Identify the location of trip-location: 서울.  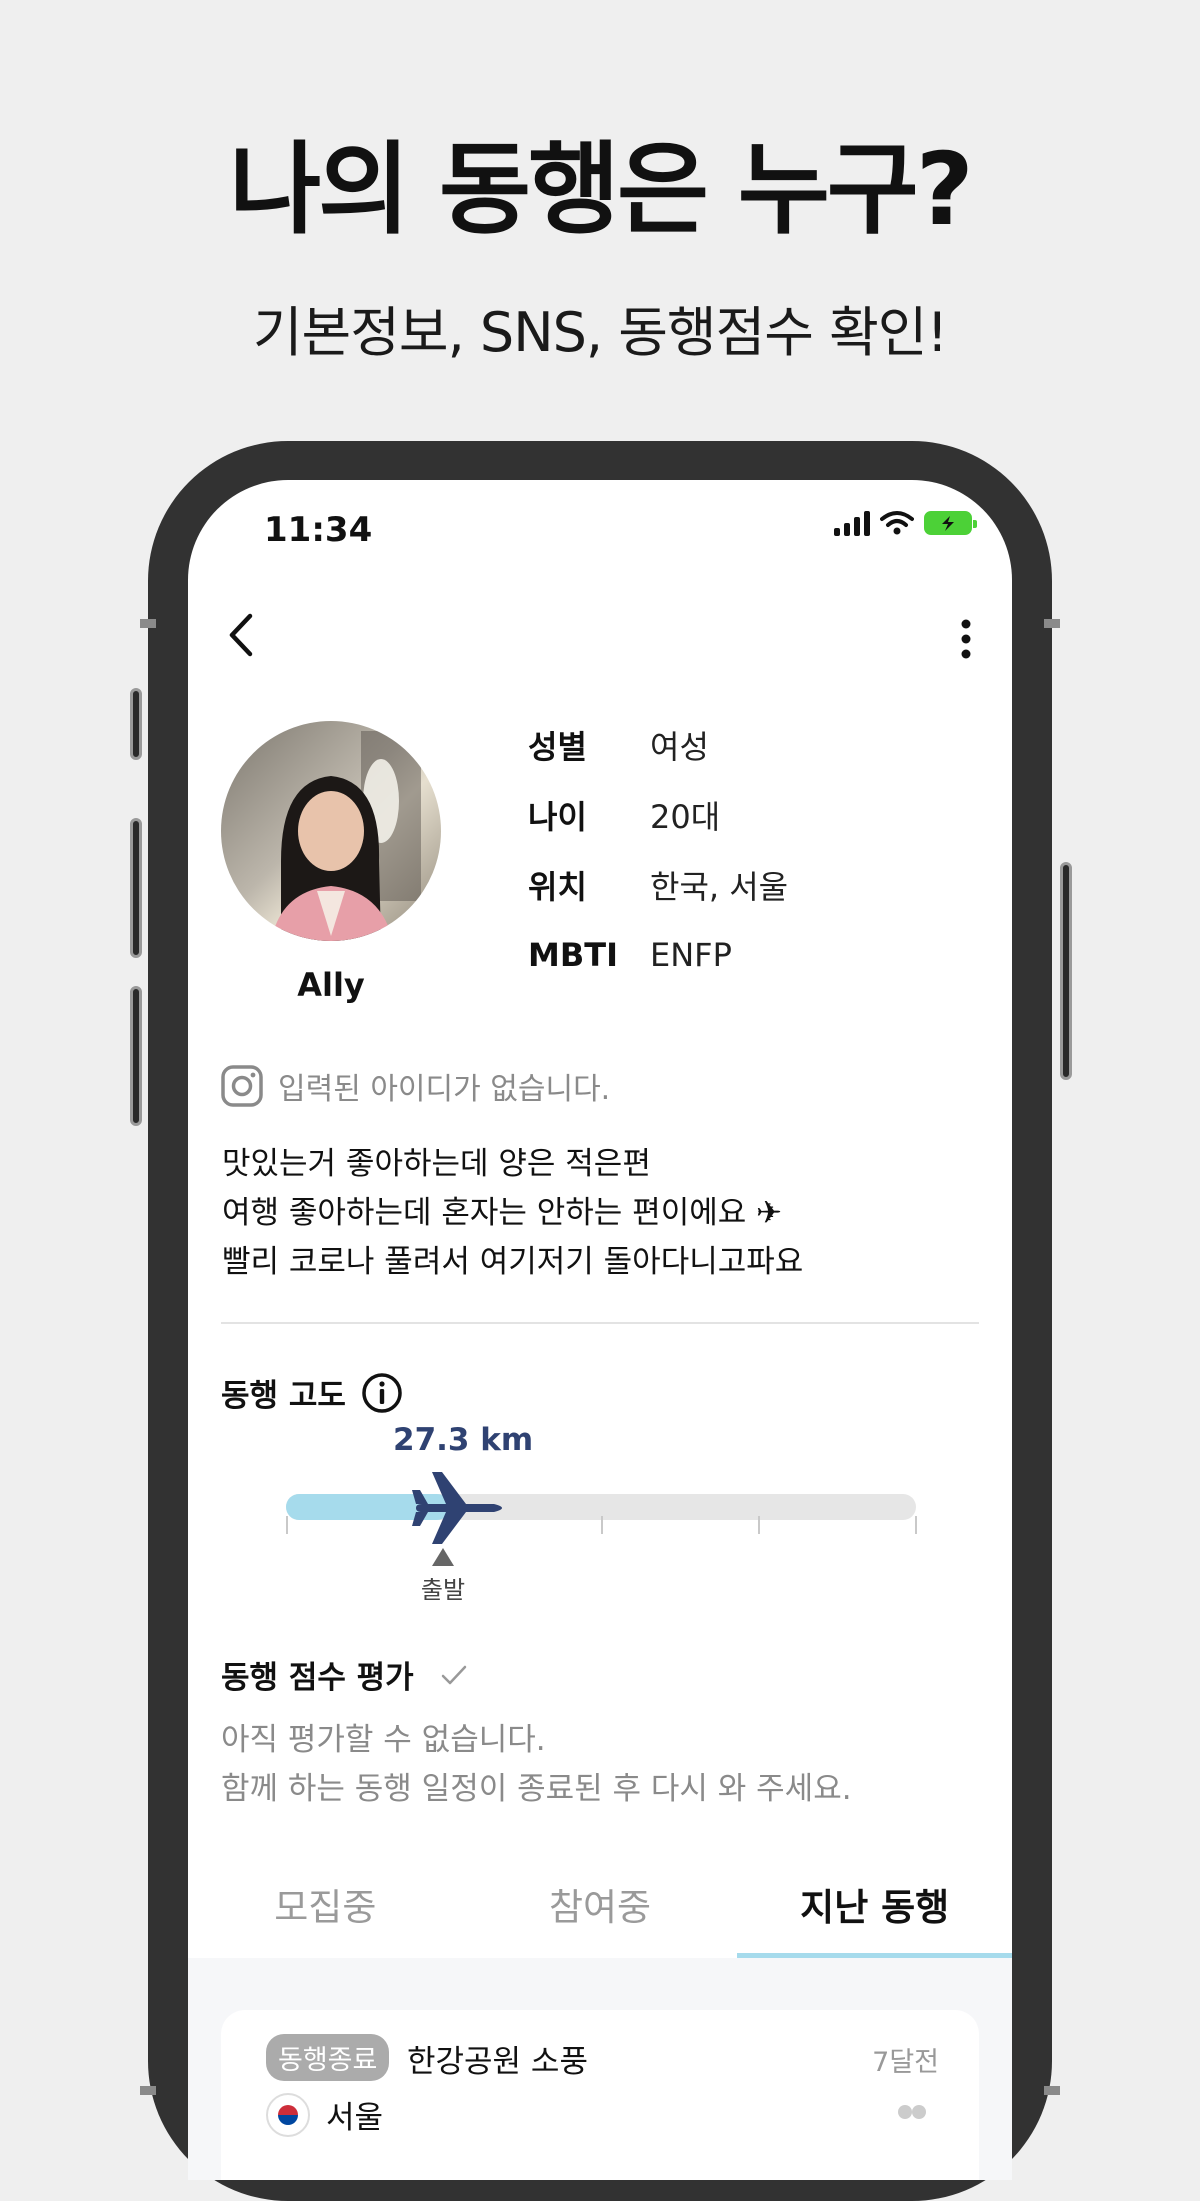
(324, 2114).